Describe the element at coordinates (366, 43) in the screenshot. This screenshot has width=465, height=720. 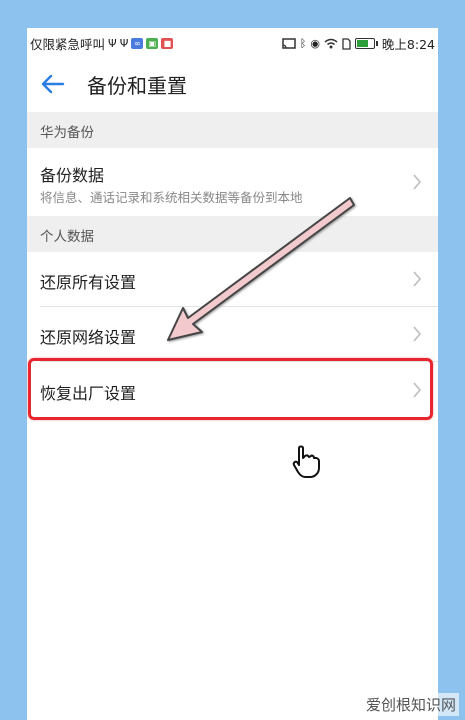
I see `battery-icon` at that location.